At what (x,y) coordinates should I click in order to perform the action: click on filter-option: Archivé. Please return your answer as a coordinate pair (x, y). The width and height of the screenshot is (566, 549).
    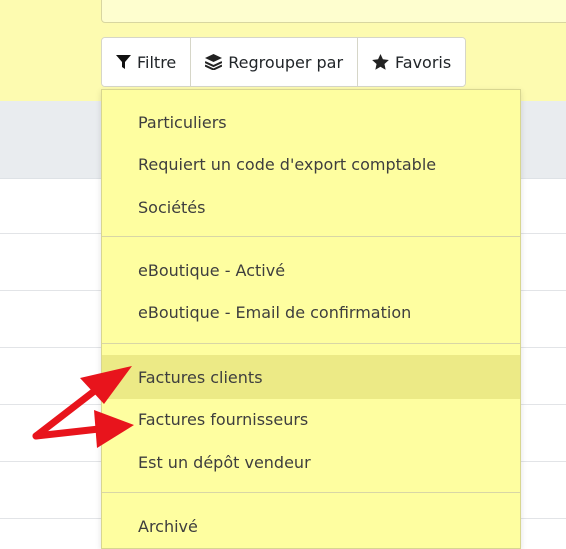
    Looking at the image, I should click on (311, 526).